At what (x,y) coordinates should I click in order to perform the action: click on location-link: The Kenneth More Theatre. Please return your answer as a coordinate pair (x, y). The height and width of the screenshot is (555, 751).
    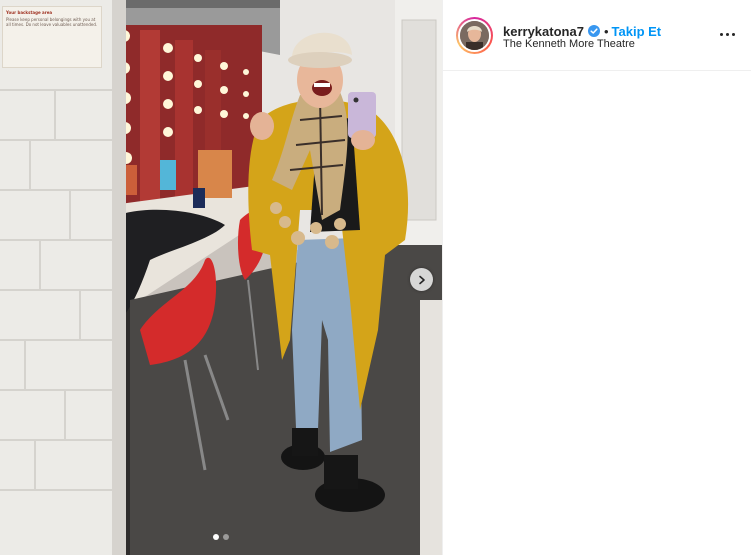
    Looking at the image, I should click on (569, 44).